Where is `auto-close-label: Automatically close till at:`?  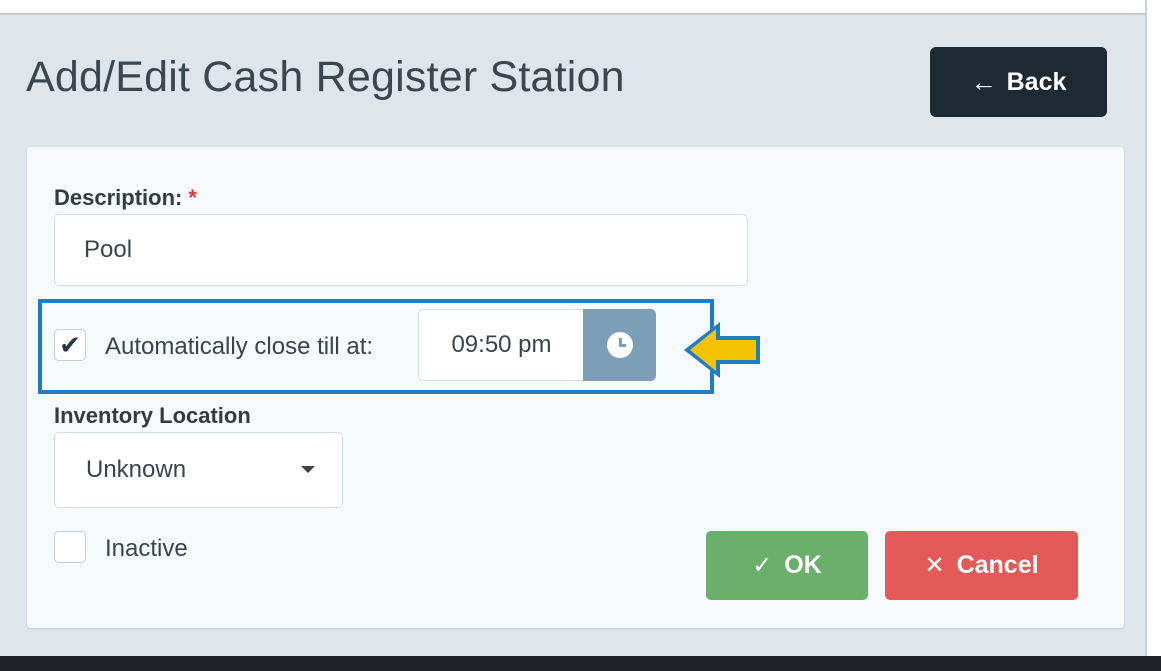 auto-close-label: Automatically close till at: is located at coordinates (239, 346).